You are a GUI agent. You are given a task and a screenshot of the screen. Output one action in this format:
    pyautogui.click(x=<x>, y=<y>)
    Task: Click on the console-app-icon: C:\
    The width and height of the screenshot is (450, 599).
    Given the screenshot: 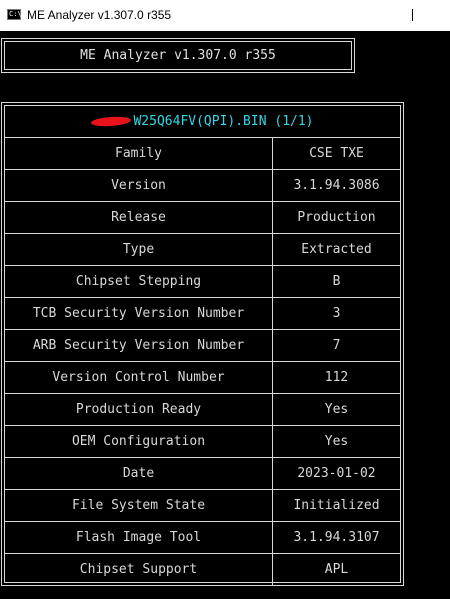 What is the action you would take?
    pyautogui.click(x=14, y=14)
    